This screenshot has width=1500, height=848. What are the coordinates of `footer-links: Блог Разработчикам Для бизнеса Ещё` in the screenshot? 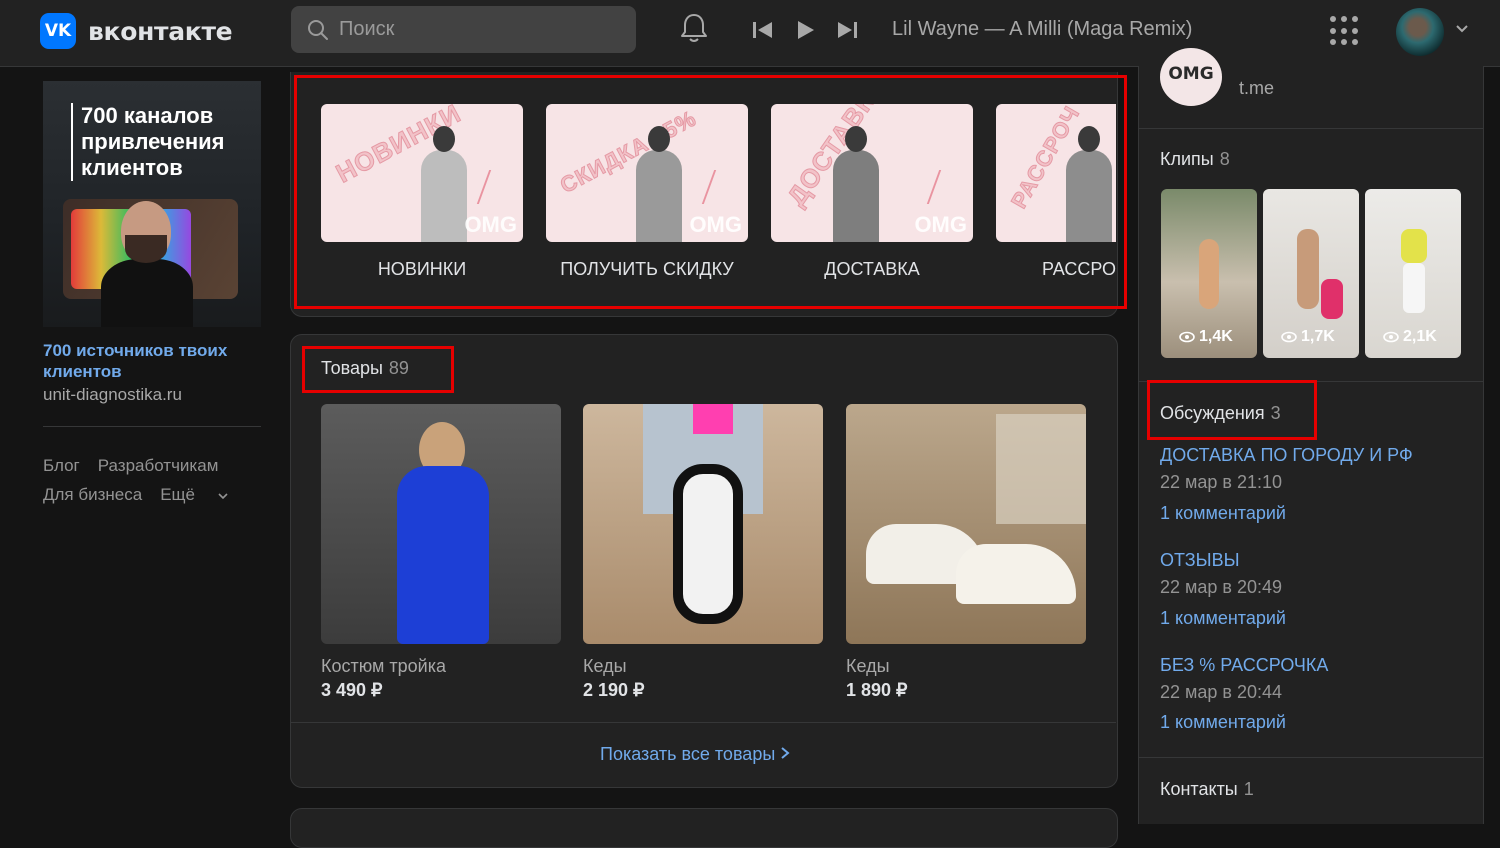 It's located at (158, 480).